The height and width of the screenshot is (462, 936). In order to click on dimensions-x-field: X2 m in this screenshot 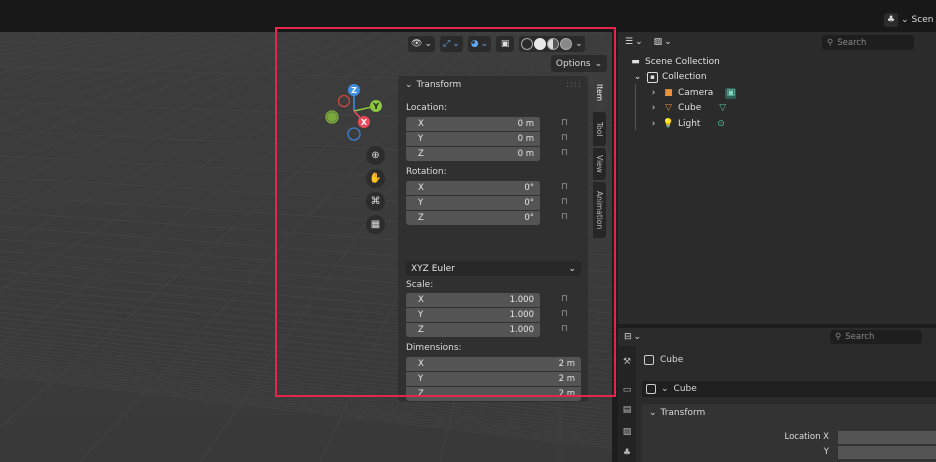, I will do `click(493, 364)`.